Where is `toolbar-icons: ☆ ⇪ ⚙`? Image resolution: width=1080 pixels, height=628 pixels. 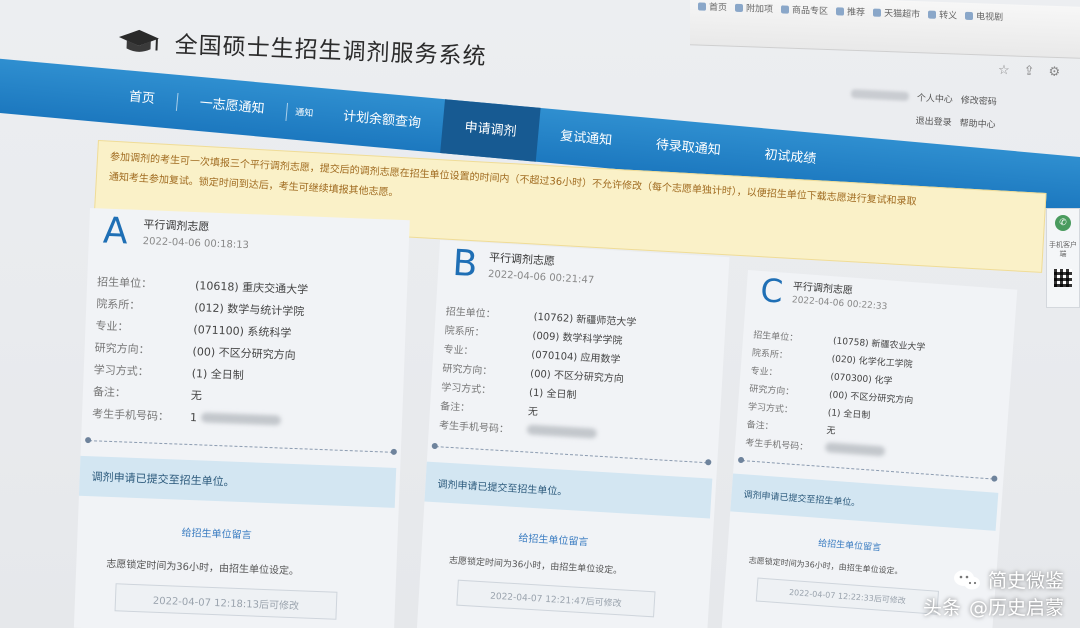 toolbar-icons: ☆ ⇪ ⚙ is located at coordinates (1029, 71).